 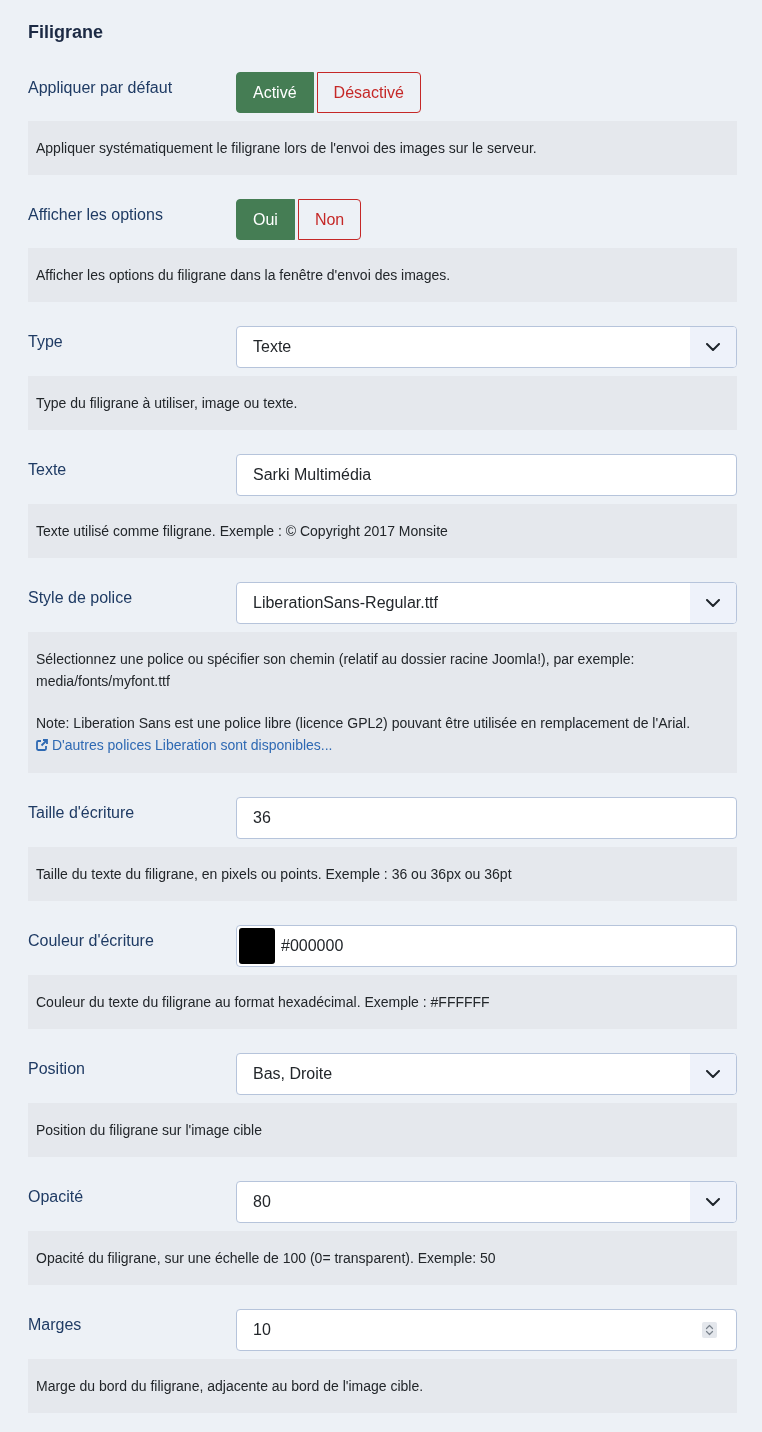 What do you see at coordinates (486, 946) in the screenshot?
I see `color-field: #000000` at bounding box center [486, 946].